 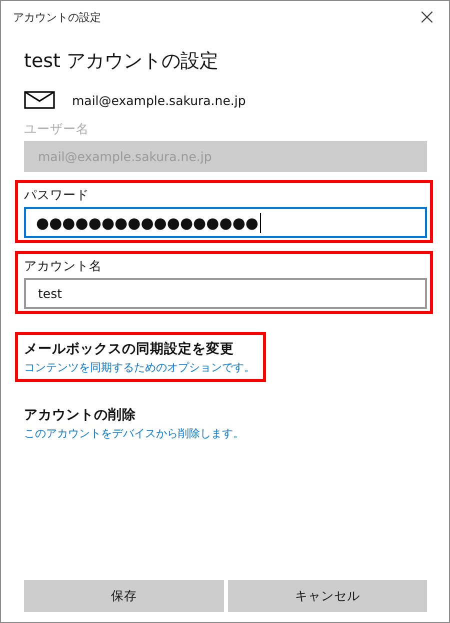 I want to click on email-address: mail@example.sakura.ne.jp, so click(x=159, y=100).